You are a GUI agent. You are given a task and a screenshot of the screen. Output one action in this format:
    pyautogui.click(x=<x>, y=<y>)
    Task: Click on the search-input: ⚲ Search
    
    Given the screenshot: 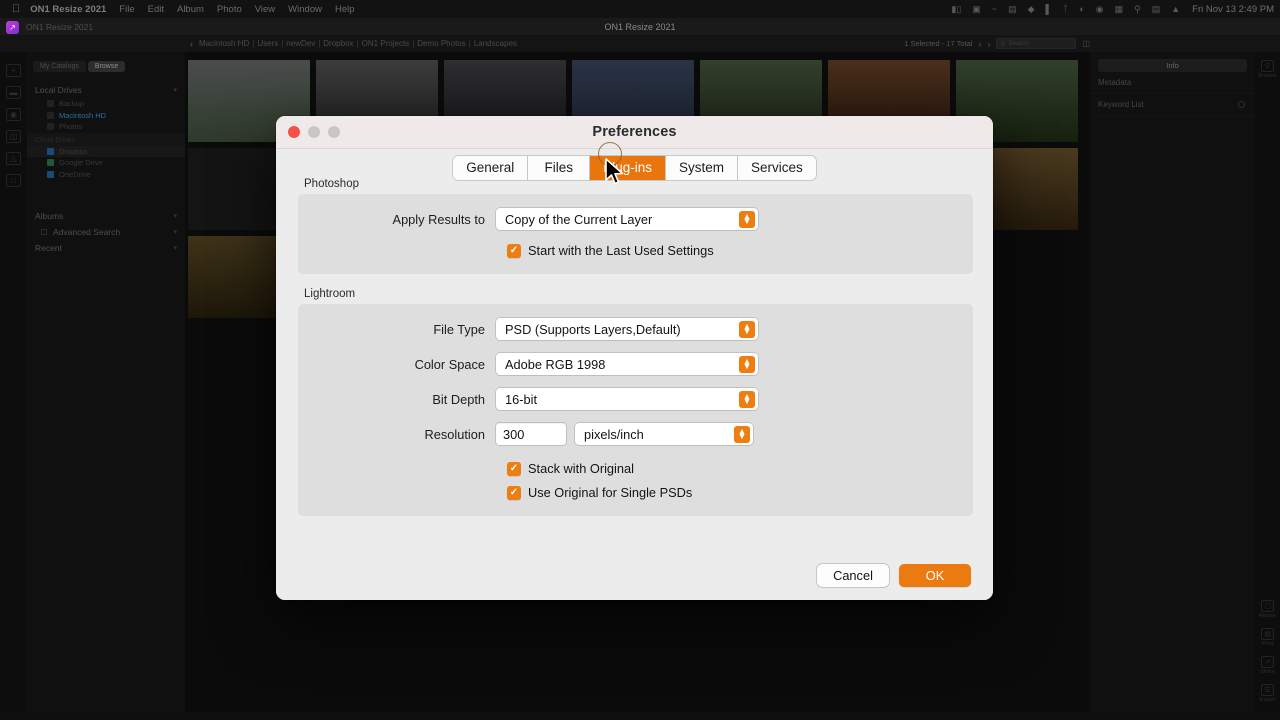 What is the action you would take?
    pyautogui.click(x=1036, y=43)
    